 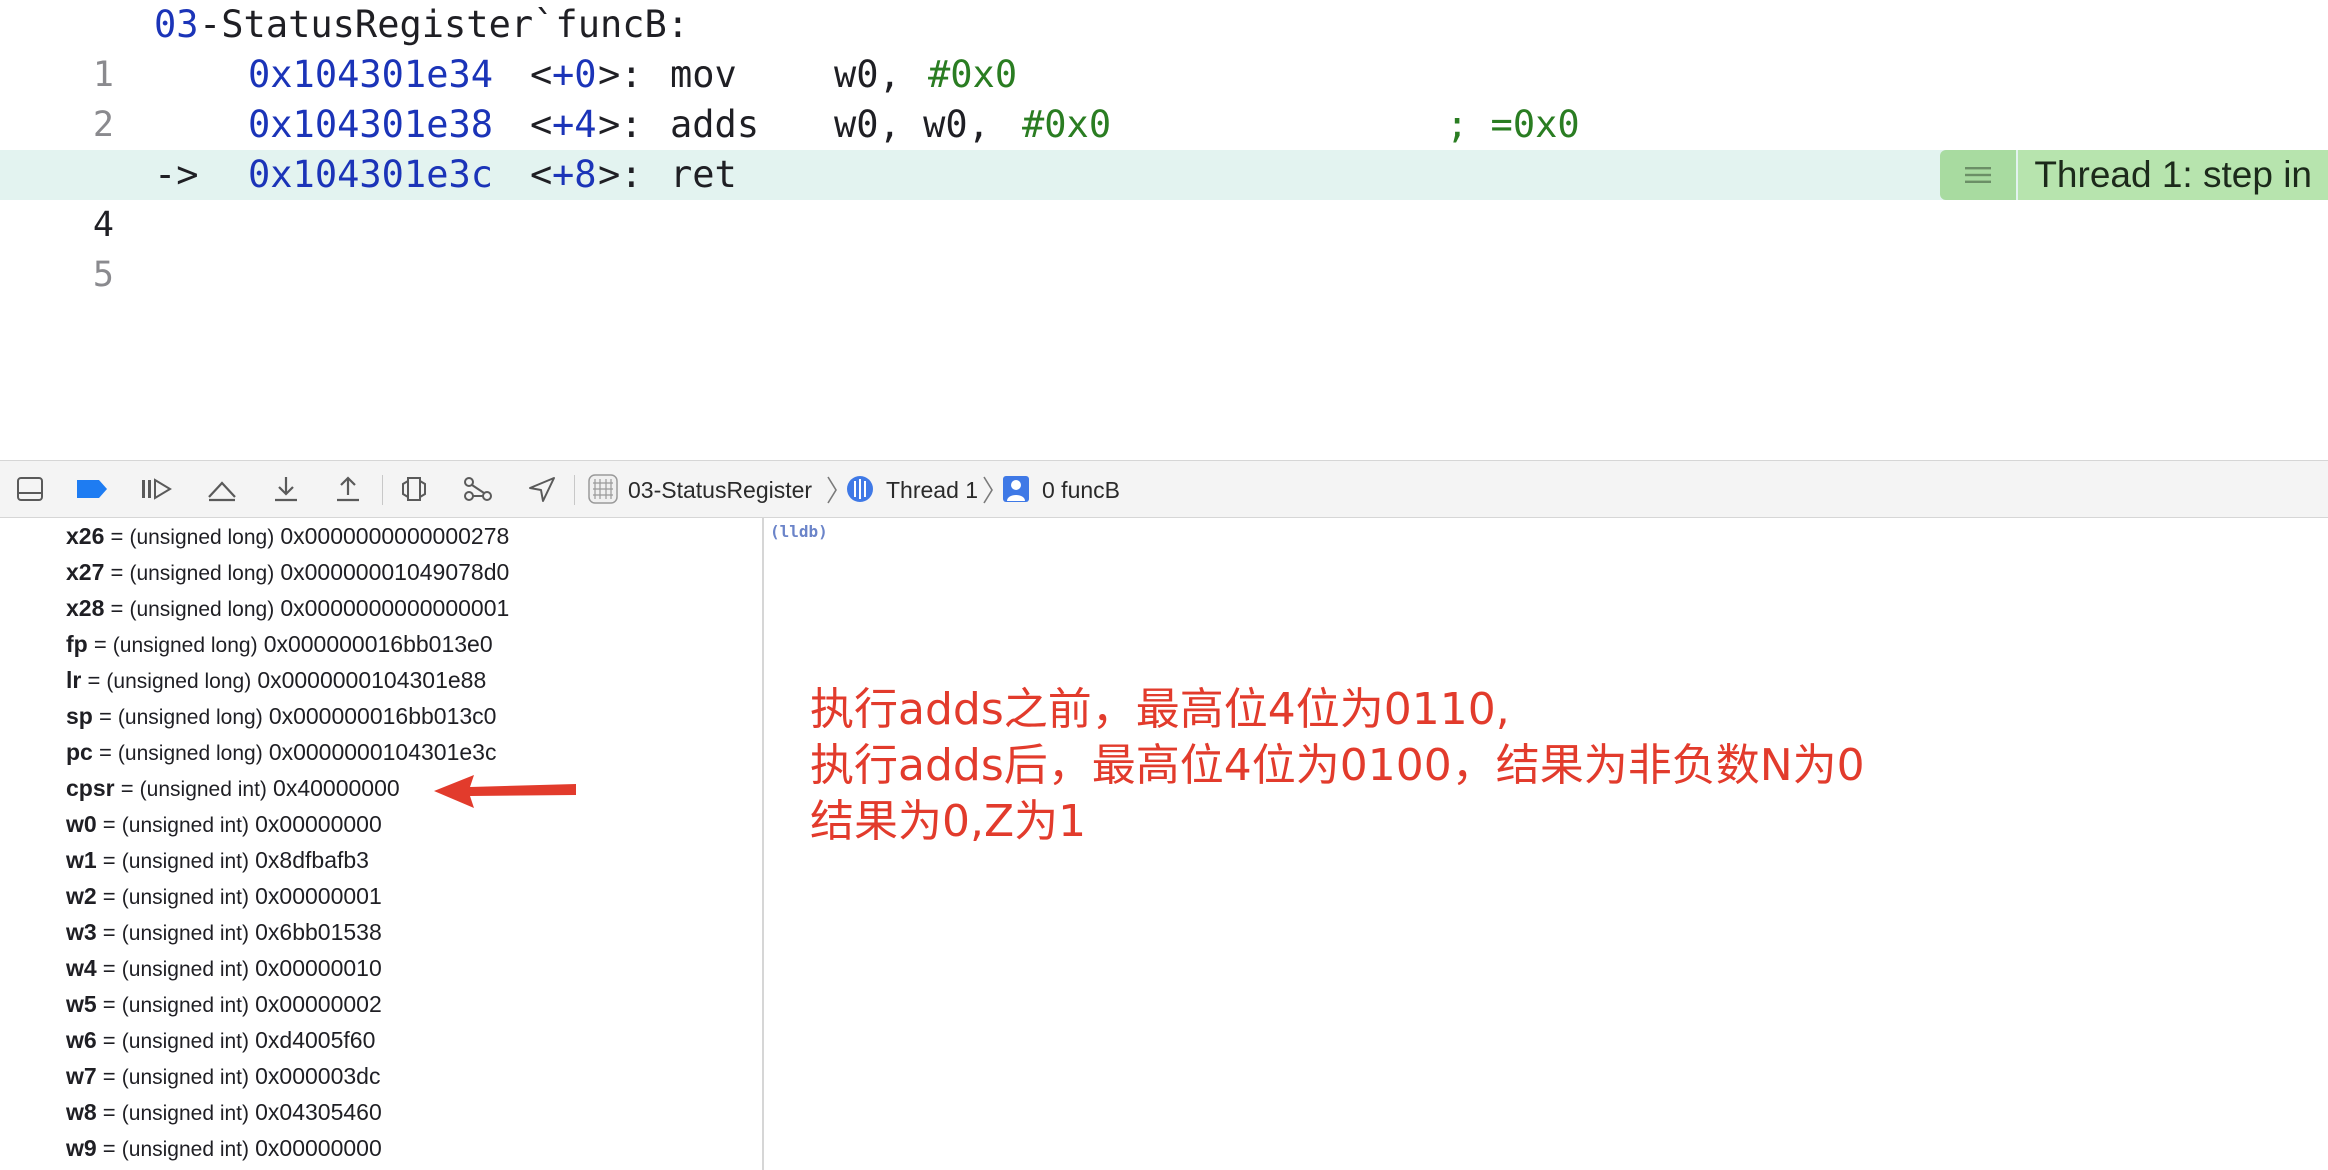 I want to click on line-number: 5, so click(x=103, y=275).